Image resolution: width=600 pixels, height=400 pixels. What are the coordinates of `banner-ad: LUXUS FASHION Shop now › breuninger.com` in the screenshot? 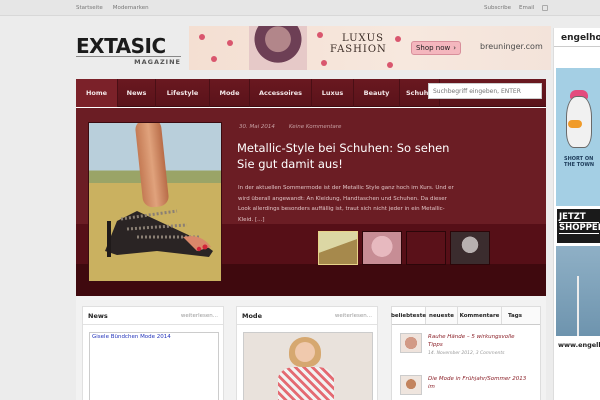 It's located at (370, 48).